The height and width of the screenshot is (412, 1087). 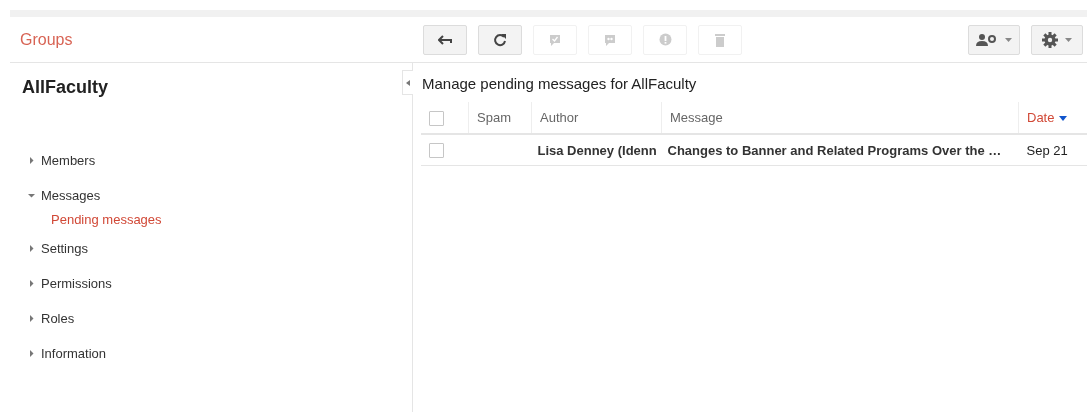 What do you see at coordinates (206, 353) in the screenshot?
I see `sidebar-item: Information` at bounding box center [206, 353].